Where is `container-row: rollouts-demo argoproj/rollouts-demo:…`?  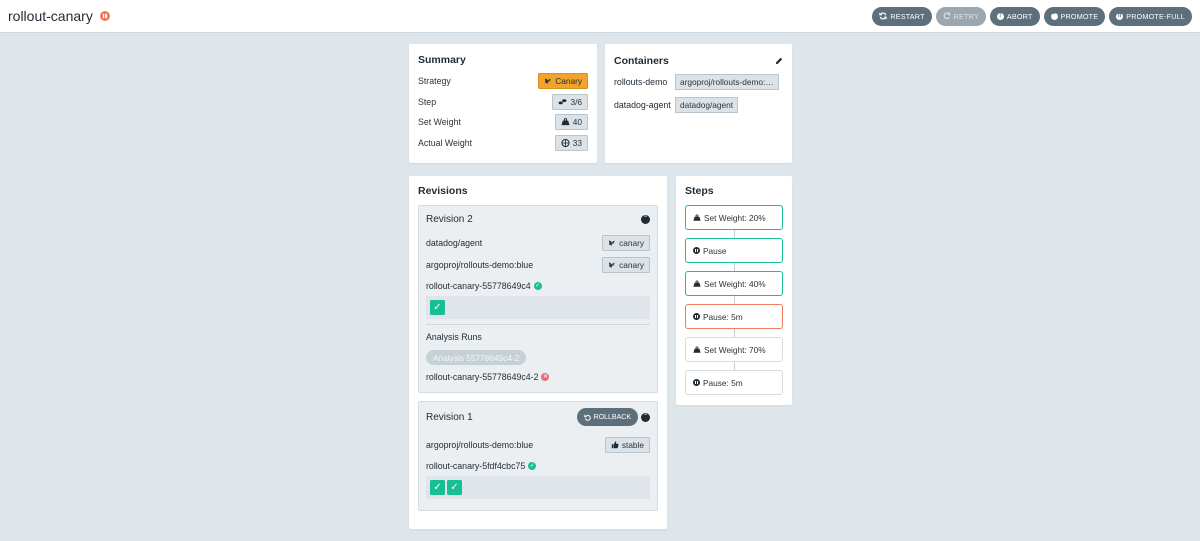 container-row: rollouts-demo argoproj/rollouts-demo:… is located at coordinates (698, 82).